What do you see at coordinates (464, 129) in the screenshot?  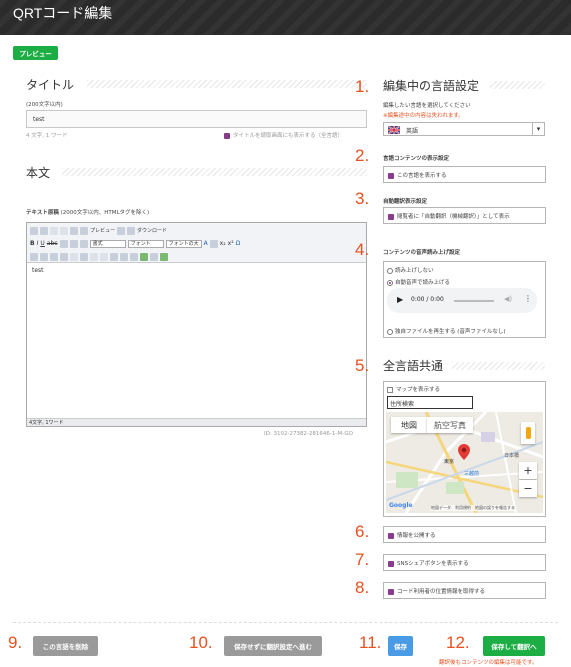 I see `language-select: 英語 ▾` at bounding box center [464, 129].